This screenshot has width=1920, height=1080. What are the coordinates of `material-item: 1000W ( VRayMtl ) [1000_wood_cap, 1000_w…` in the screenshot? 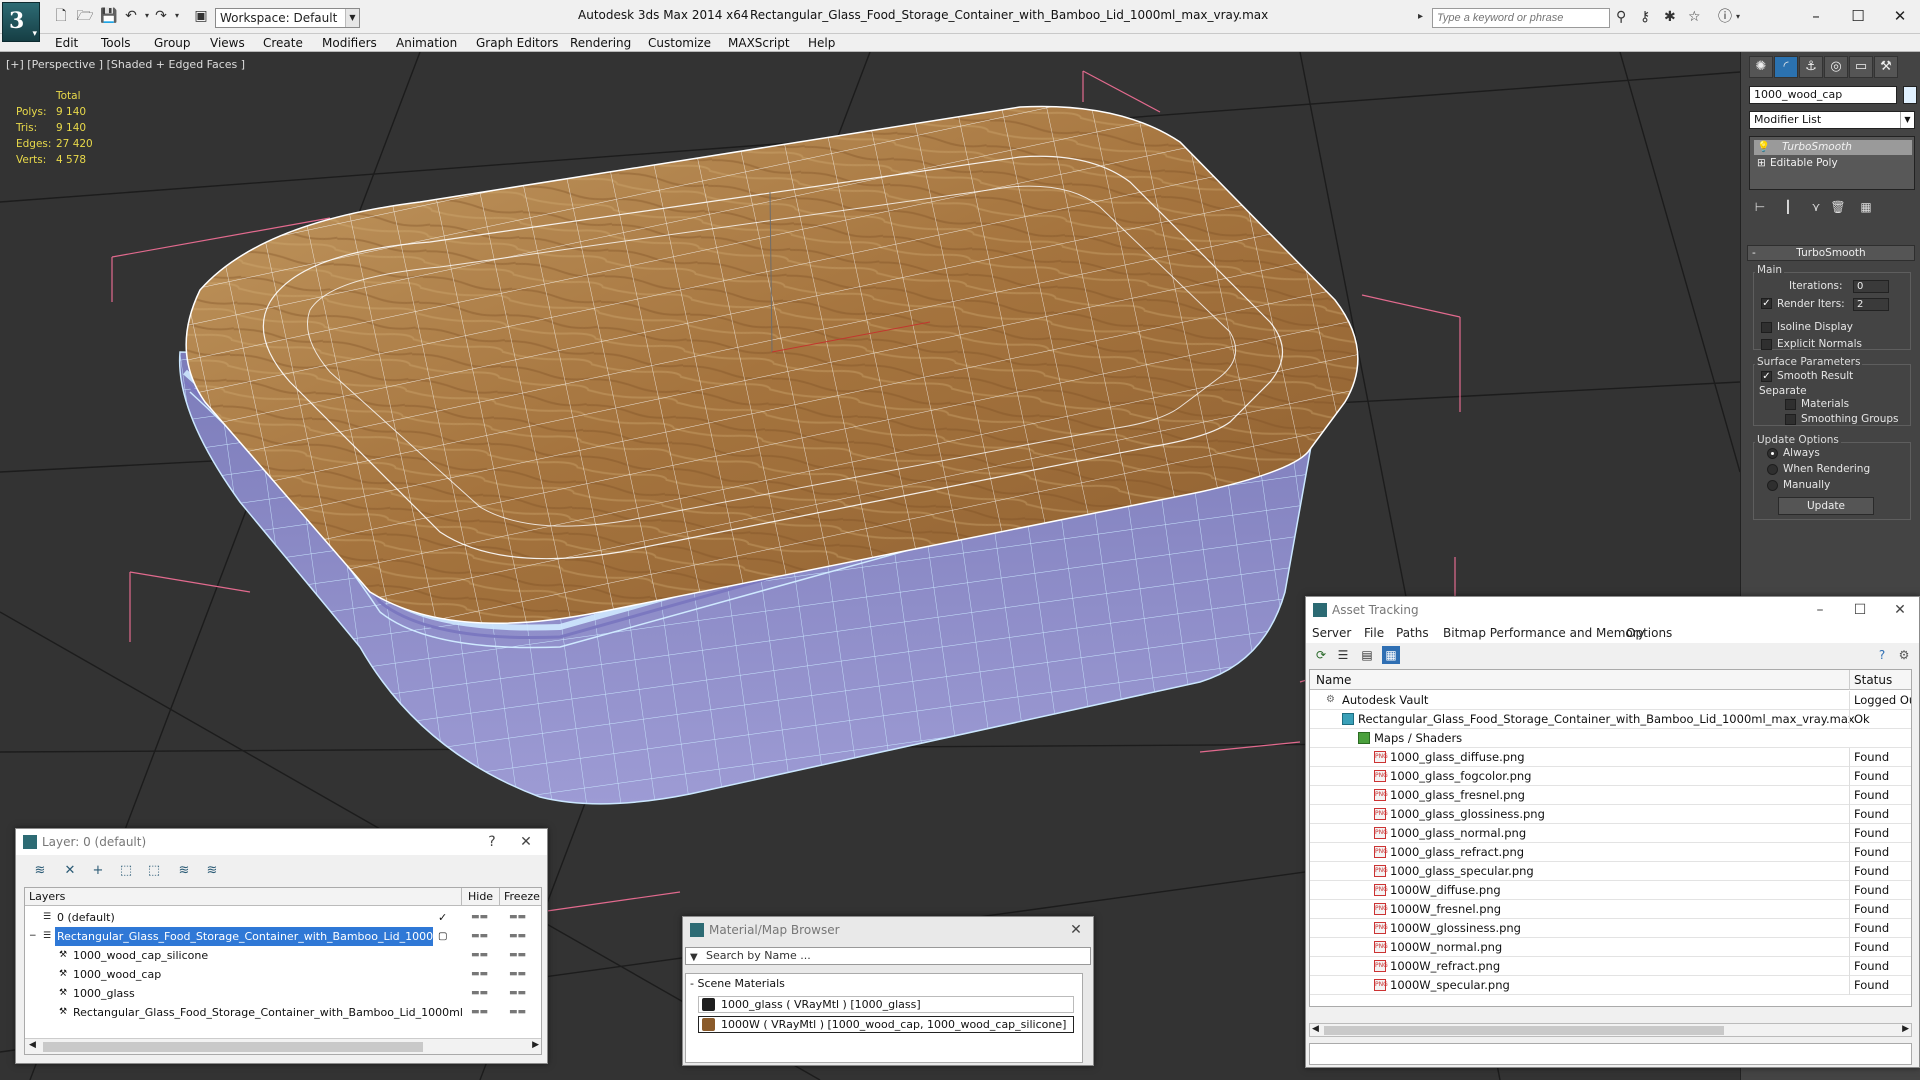 It's located at (886, 1024).